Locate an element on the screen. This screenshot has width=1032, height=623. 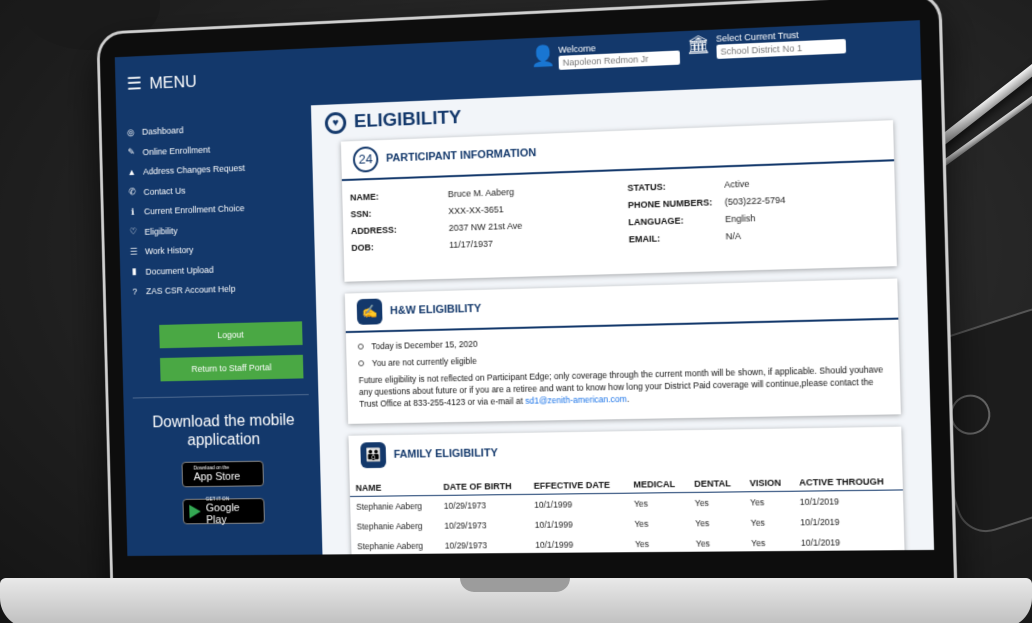
hamburger-icon: ☰ is located at coordinates (134, 83).